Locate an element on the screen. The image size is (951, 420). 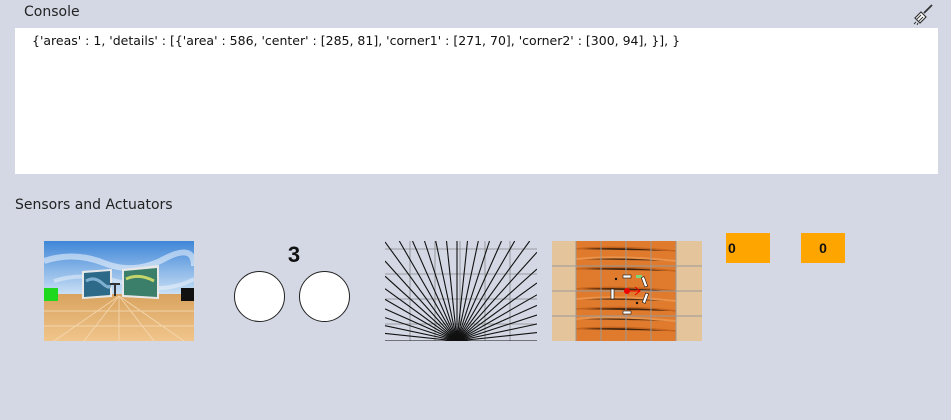
left-bumper is located at coordinates (259, 296).